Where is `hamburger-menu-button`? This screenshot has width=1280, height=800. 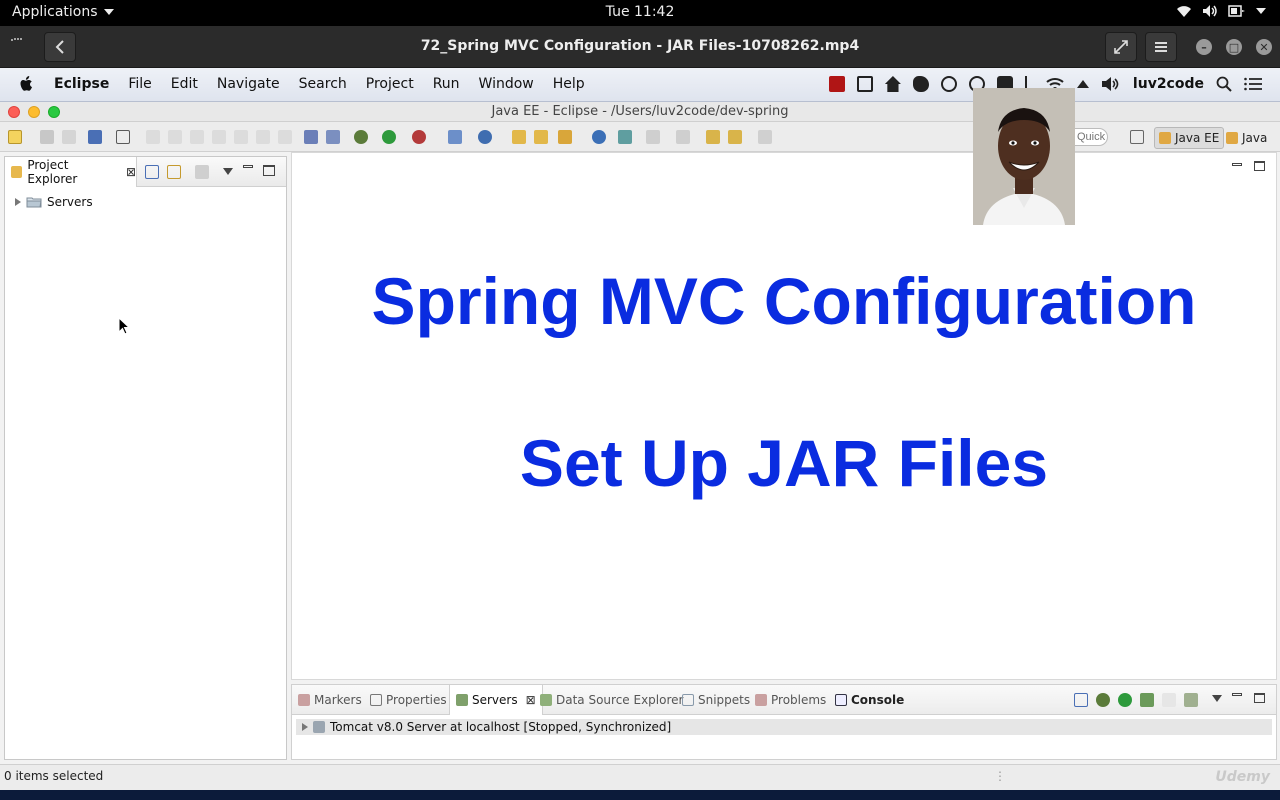 hamburger-menu-button is located at coordinates (1161, 47).